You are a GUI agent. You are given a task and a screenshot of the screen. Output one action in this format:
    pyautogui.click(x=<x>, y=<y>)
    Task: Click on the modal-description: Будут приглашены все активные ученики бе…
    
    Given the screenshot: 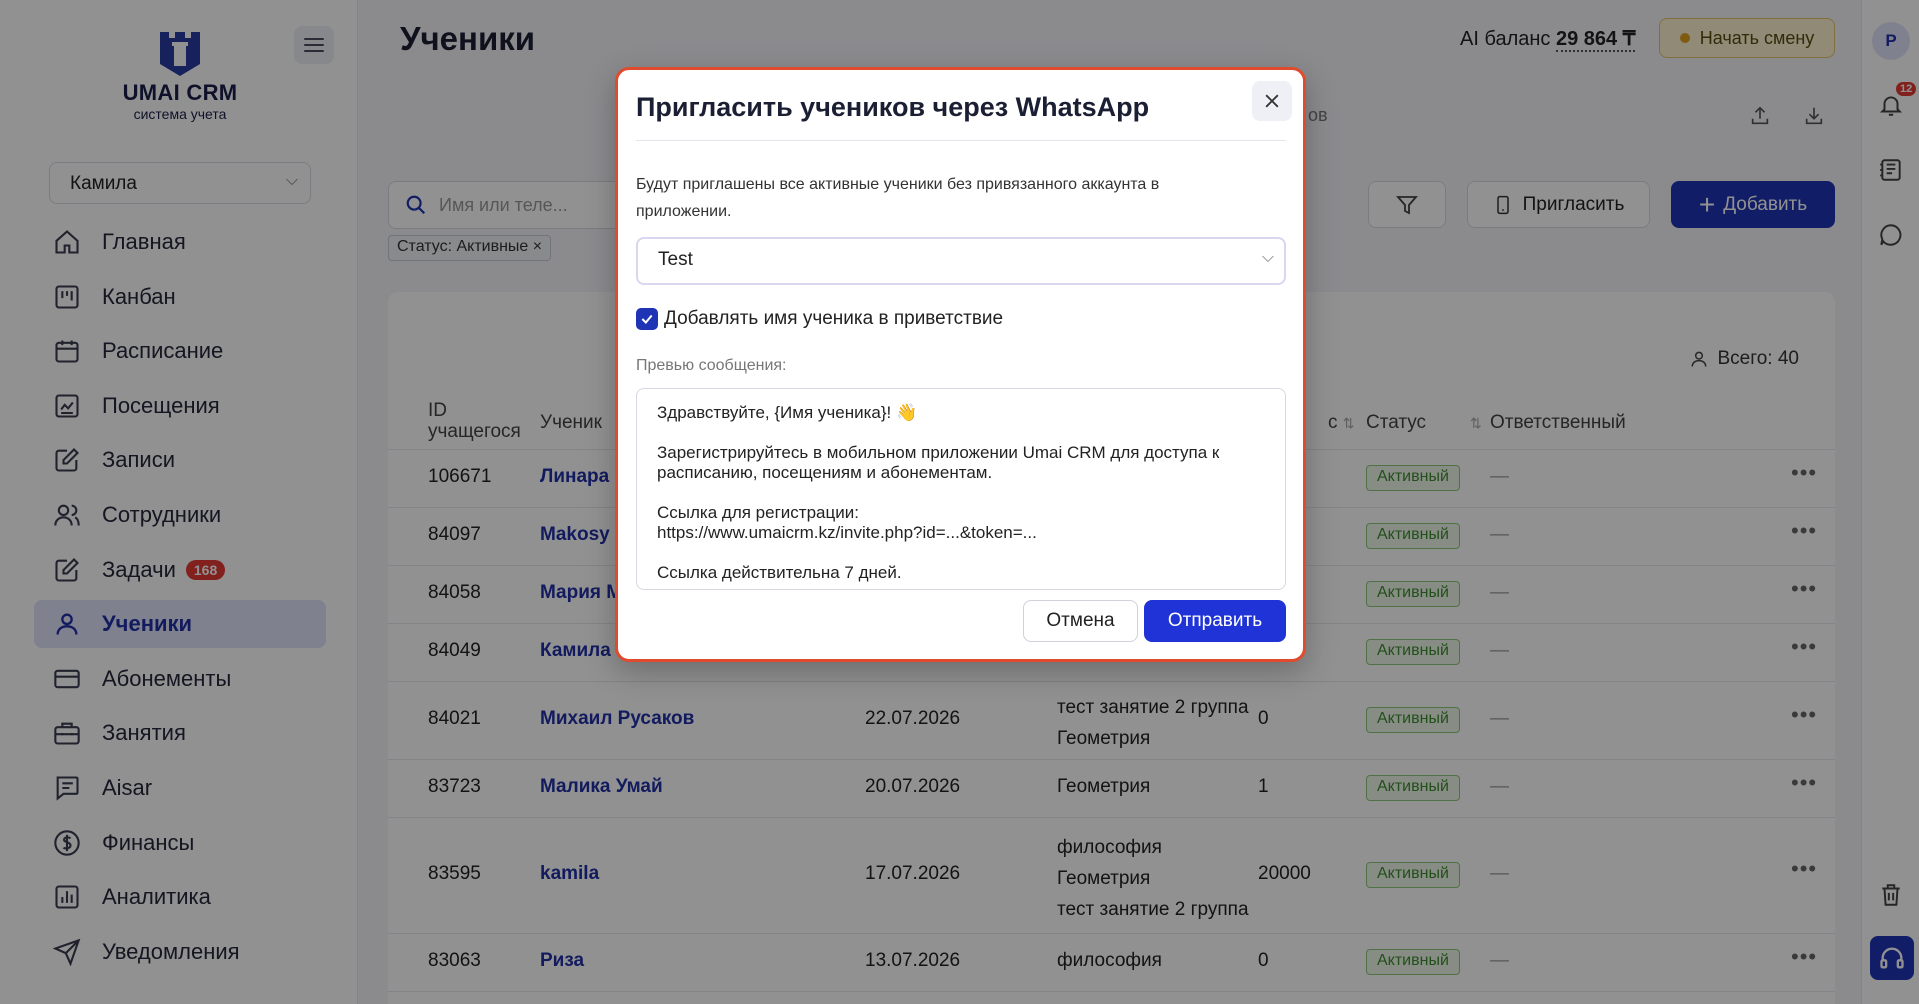 What is the action you would take?
    pyautogui.click(x=898, y=198)
    